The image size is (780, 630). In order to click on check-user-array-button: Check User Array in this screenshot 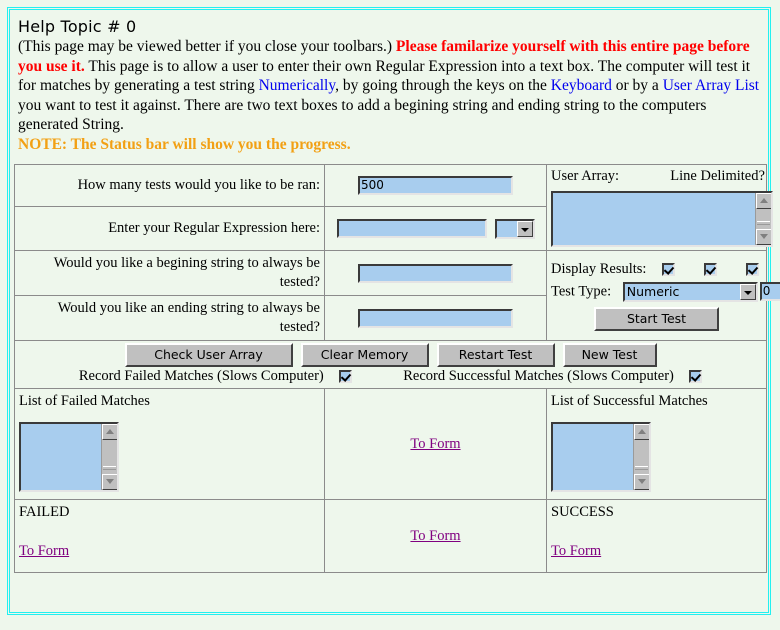, I will do `click(208, 355)`.